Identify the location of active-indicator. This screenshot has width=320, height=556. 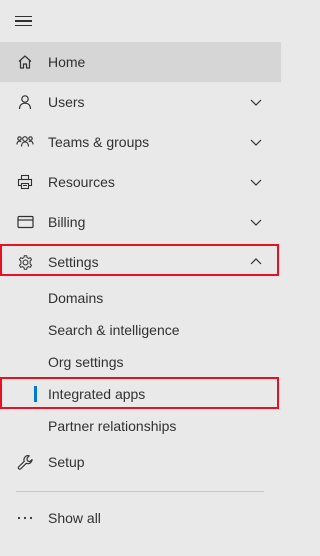
(35, 394).